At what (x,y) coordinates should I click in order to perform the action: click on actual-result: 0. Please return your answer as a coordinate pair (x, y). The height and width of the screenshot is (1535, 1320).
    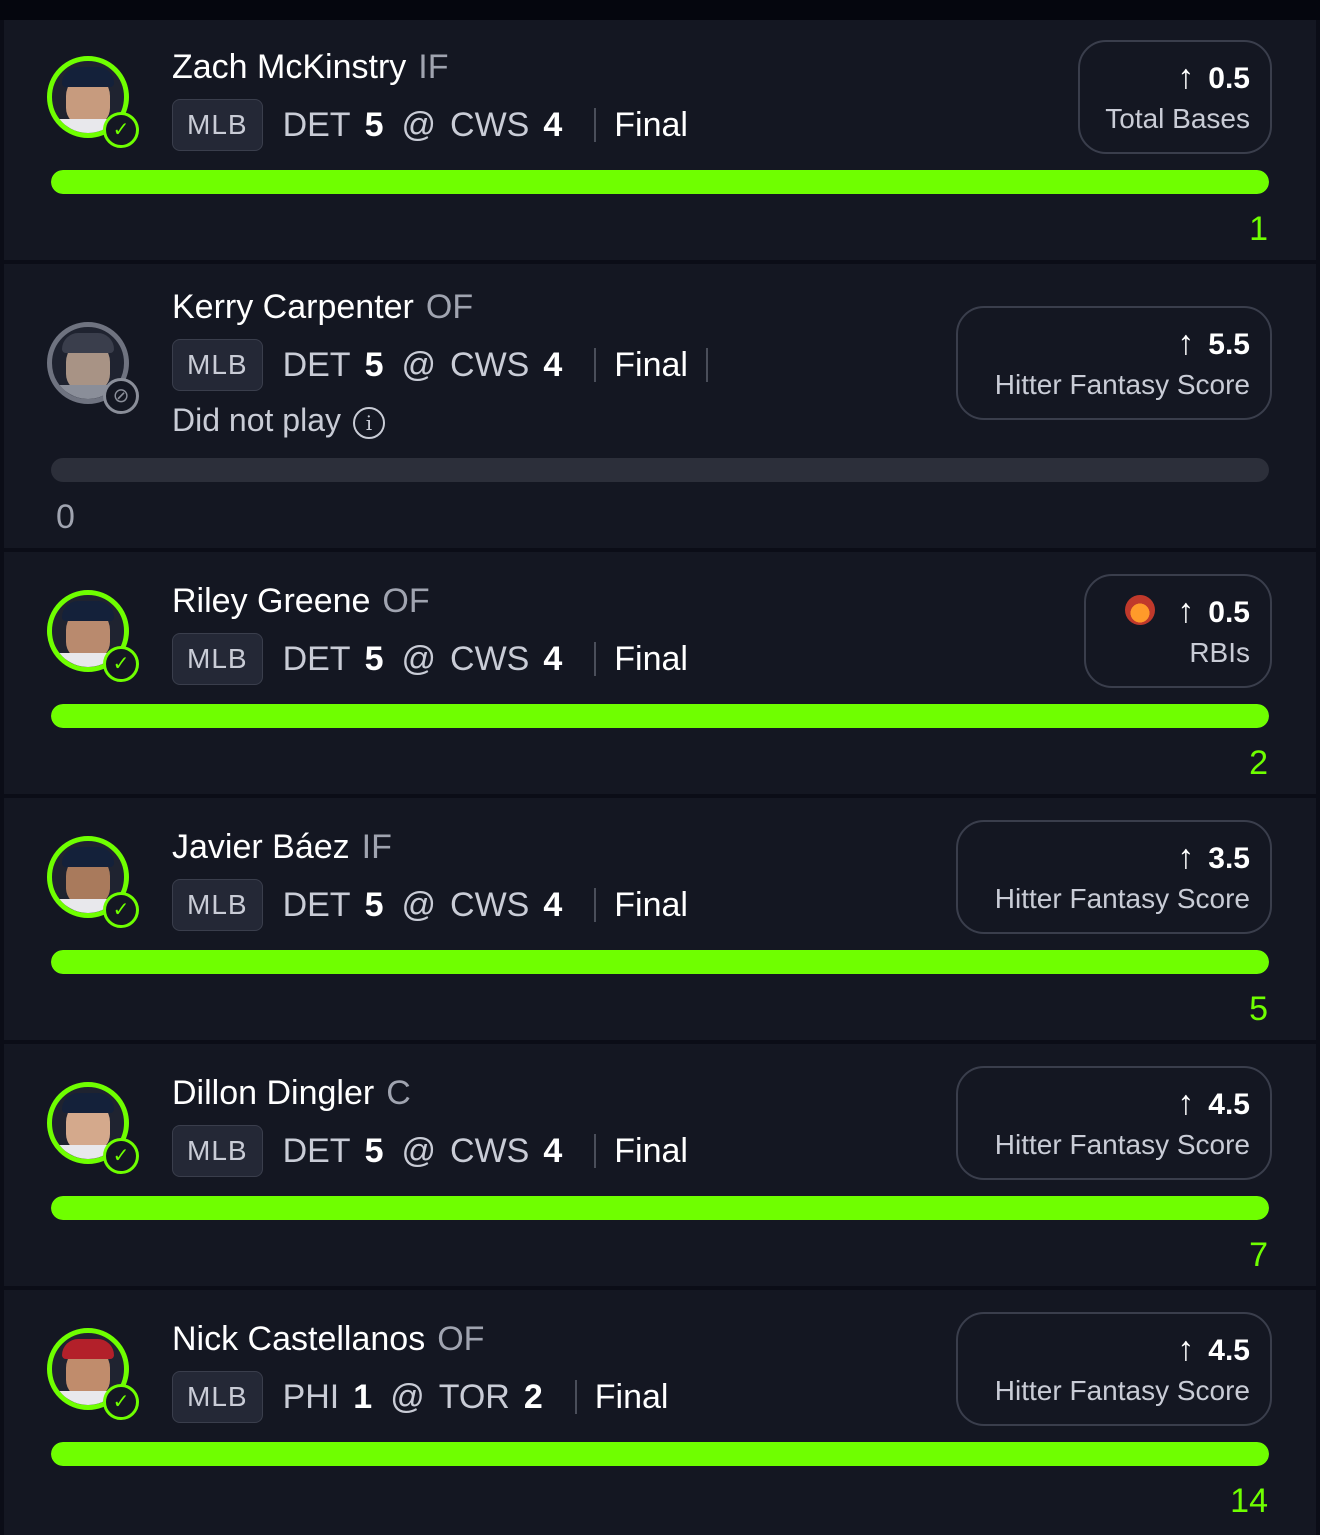
    Looking at the image, I should click on (65, 517).